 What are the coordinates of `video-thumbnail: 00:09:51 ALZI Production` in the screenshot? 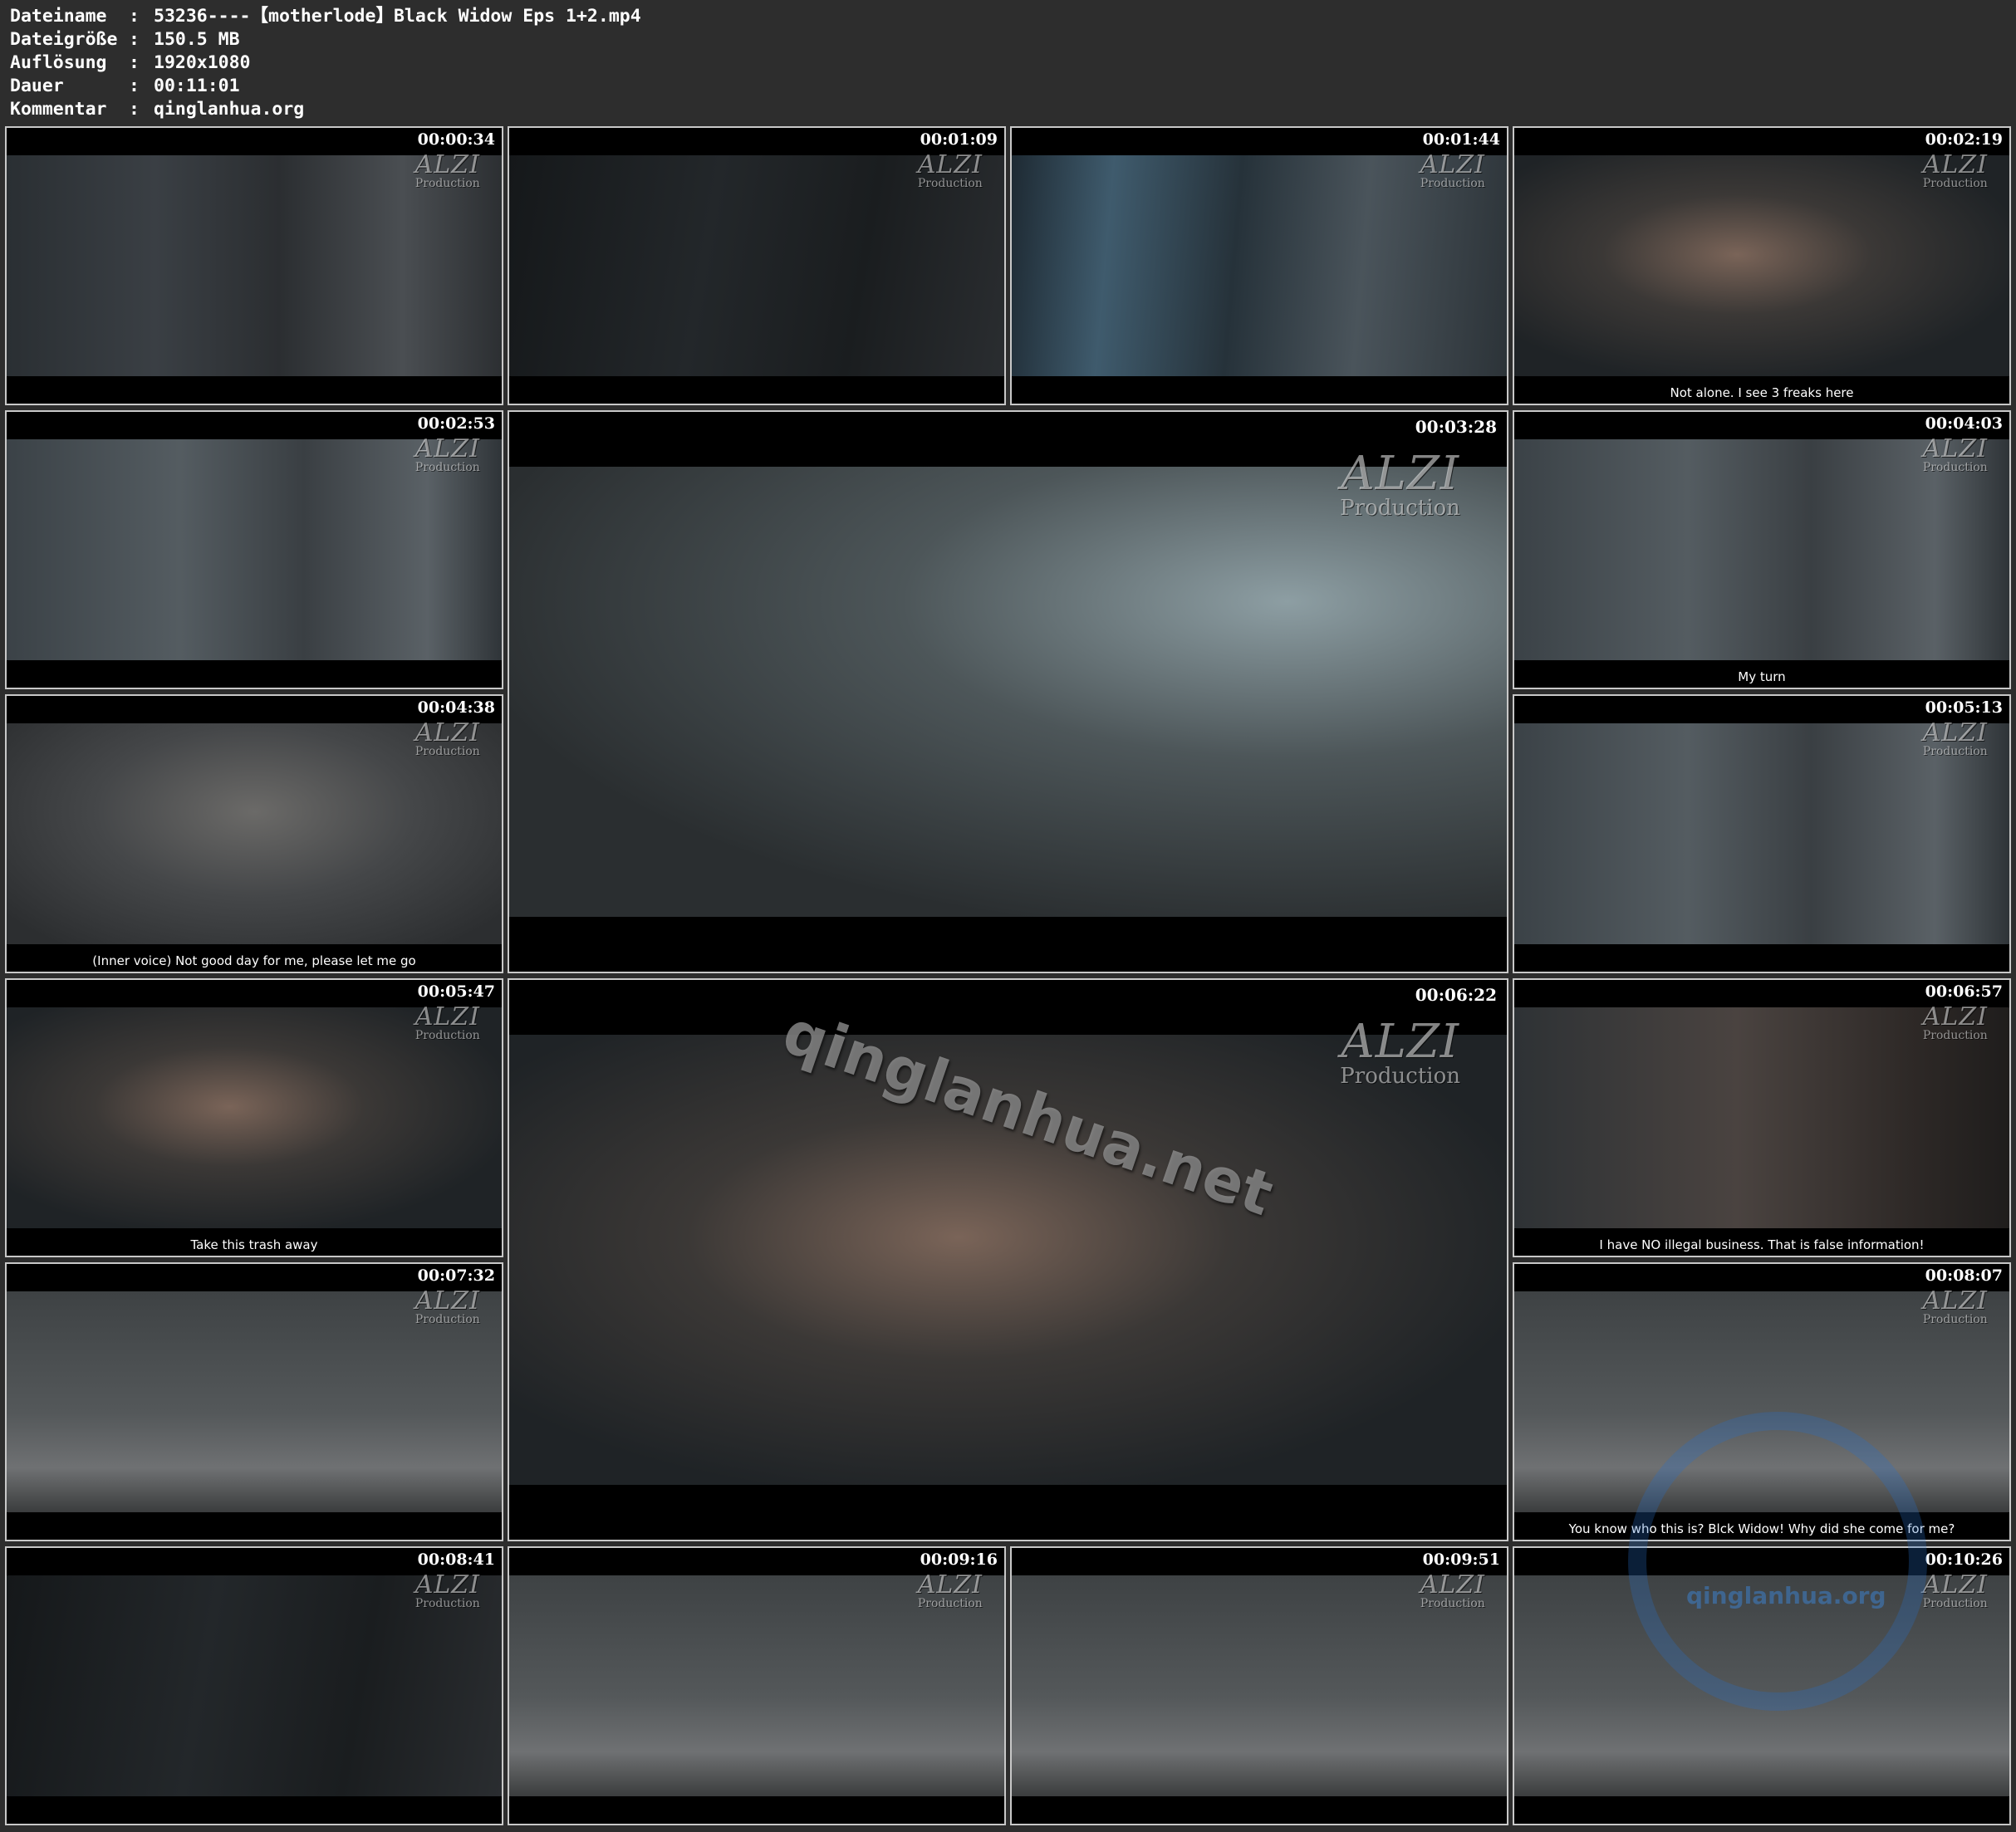 It's located at (1259, 1685).